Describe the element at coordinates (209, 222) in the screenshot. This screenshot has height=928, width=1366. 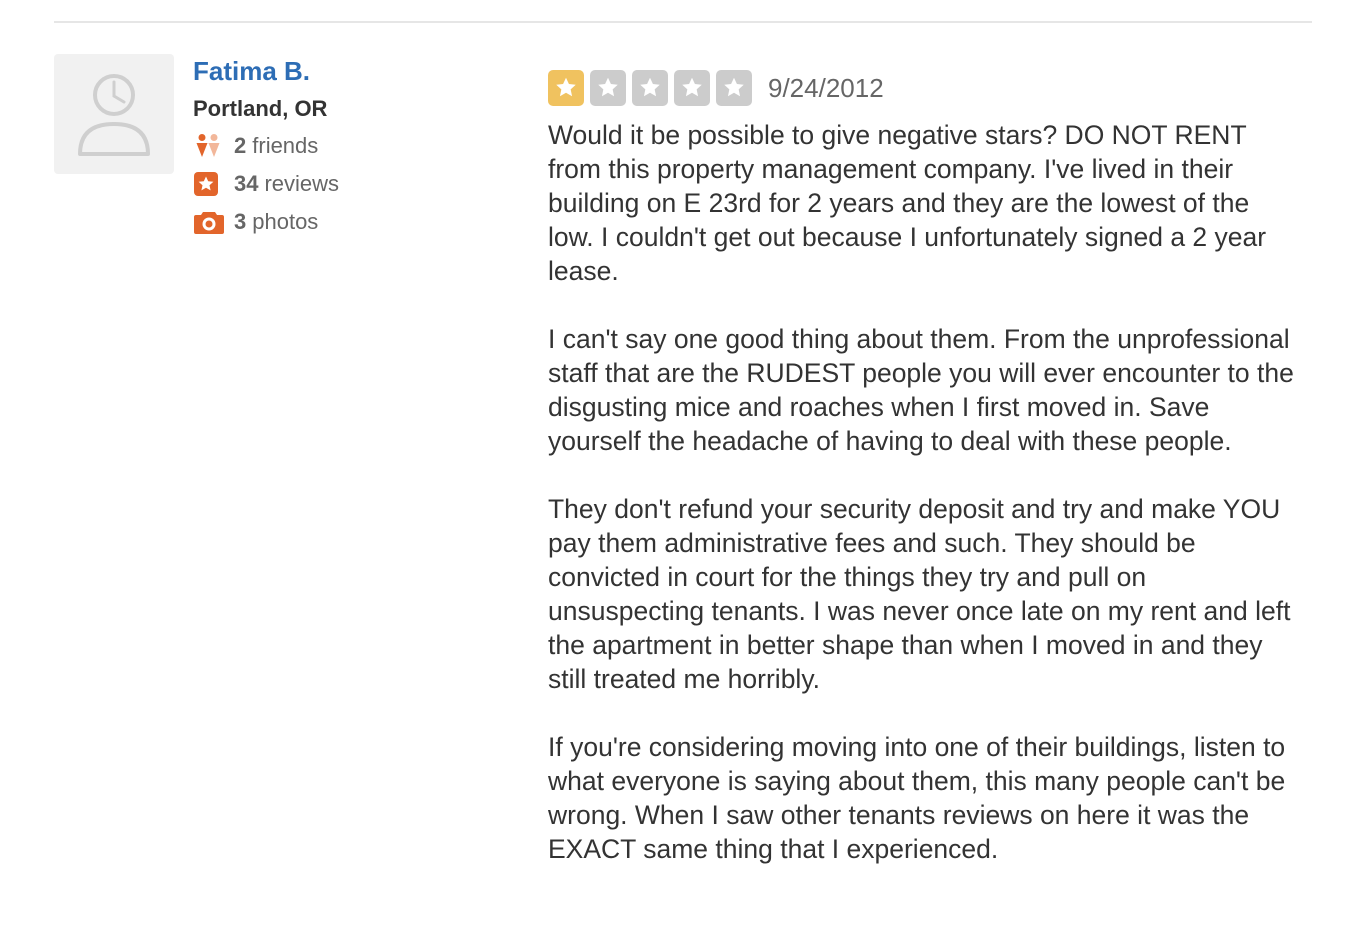
I see `camera-icon` at that location.